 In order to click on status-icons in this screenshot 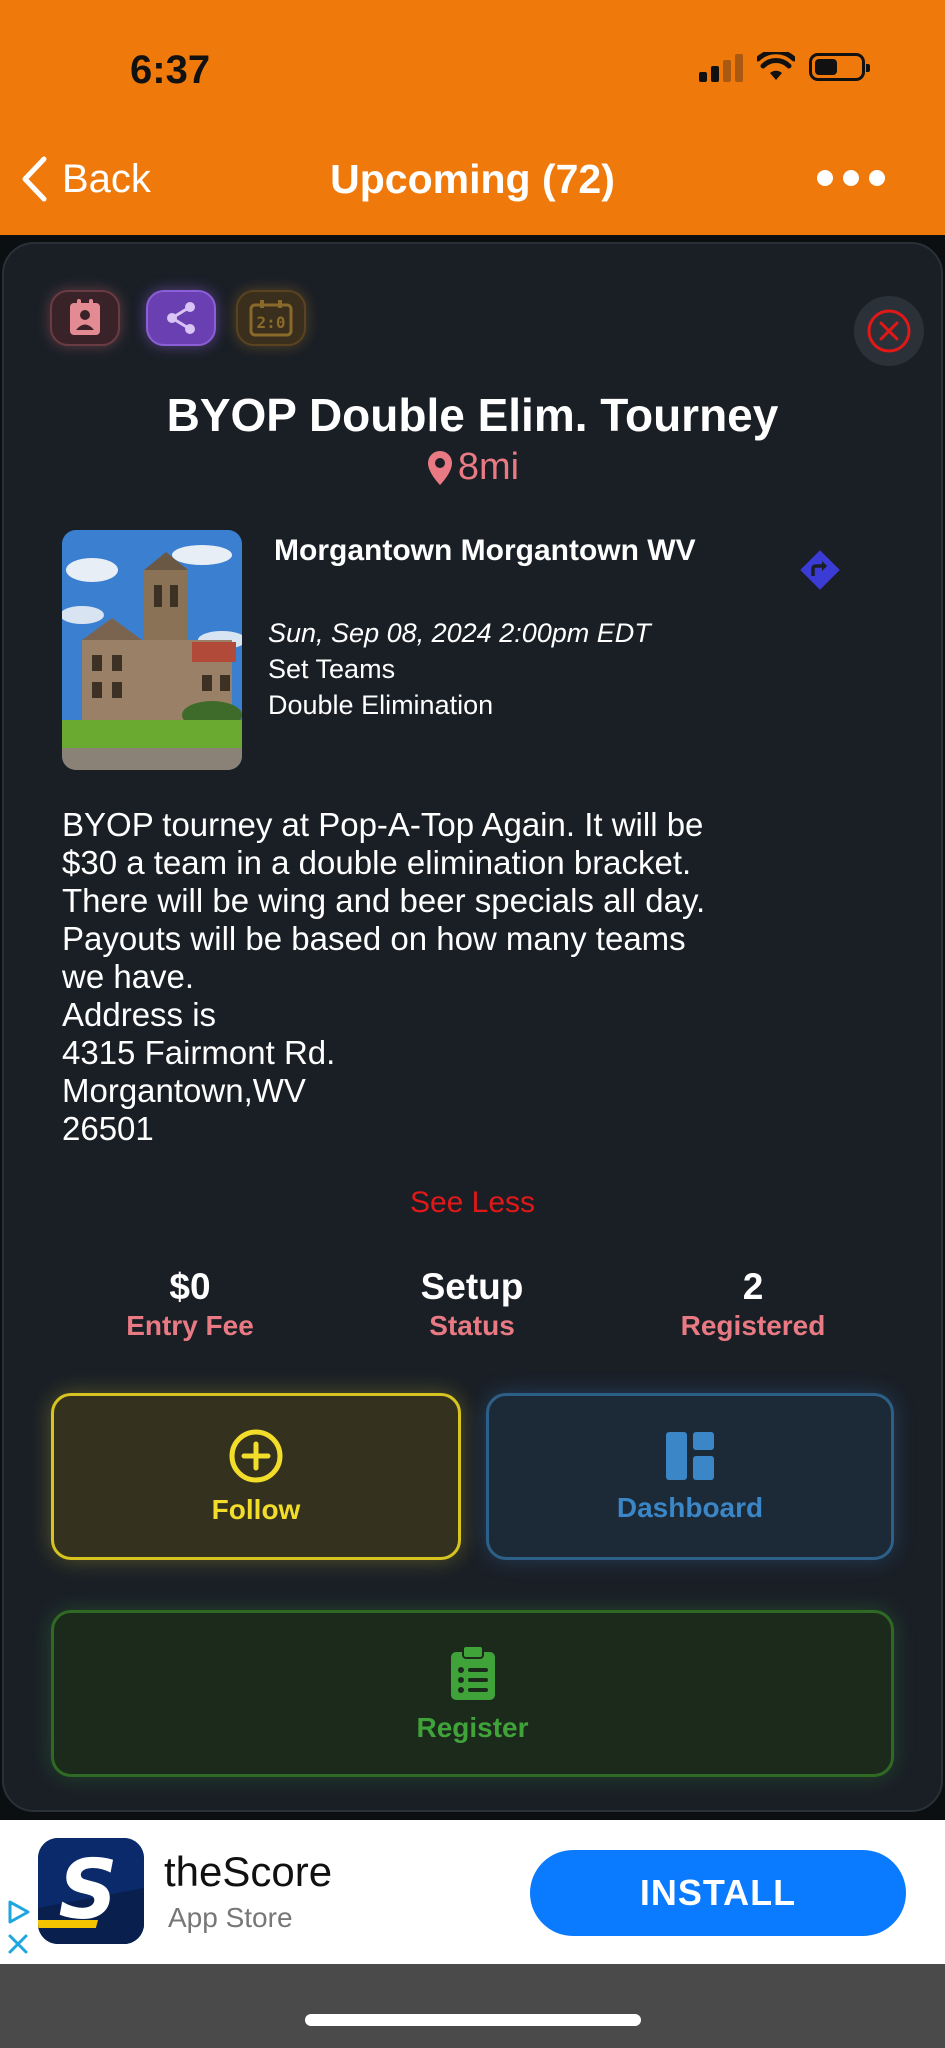, I will do `click(784, 67)`.